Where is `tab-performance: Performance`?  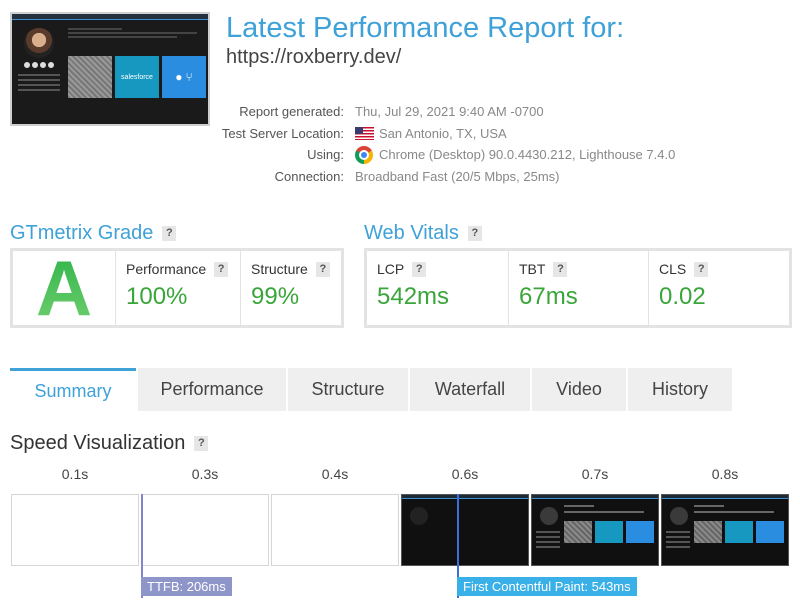
tab-performance: Performance is located at coordinates (212, 389).